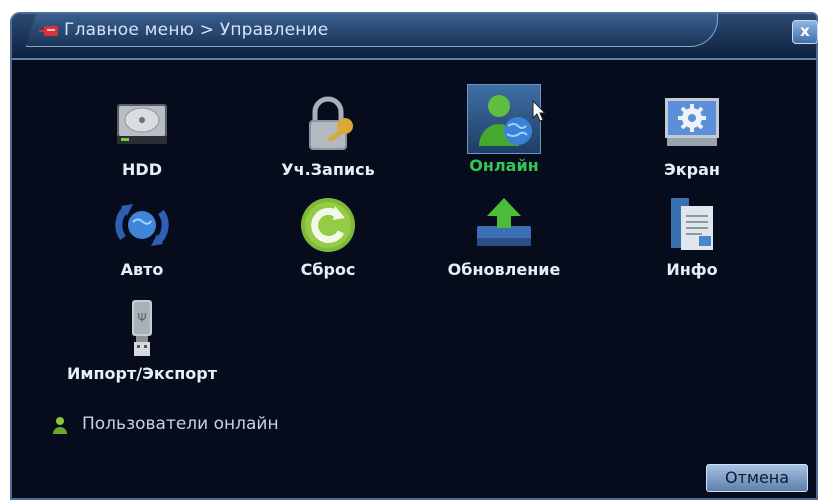 Image resolution: width=822 pixels, height=504 pixels. I want to click on usb-drive-icon: Ψ, so click(142, 329).